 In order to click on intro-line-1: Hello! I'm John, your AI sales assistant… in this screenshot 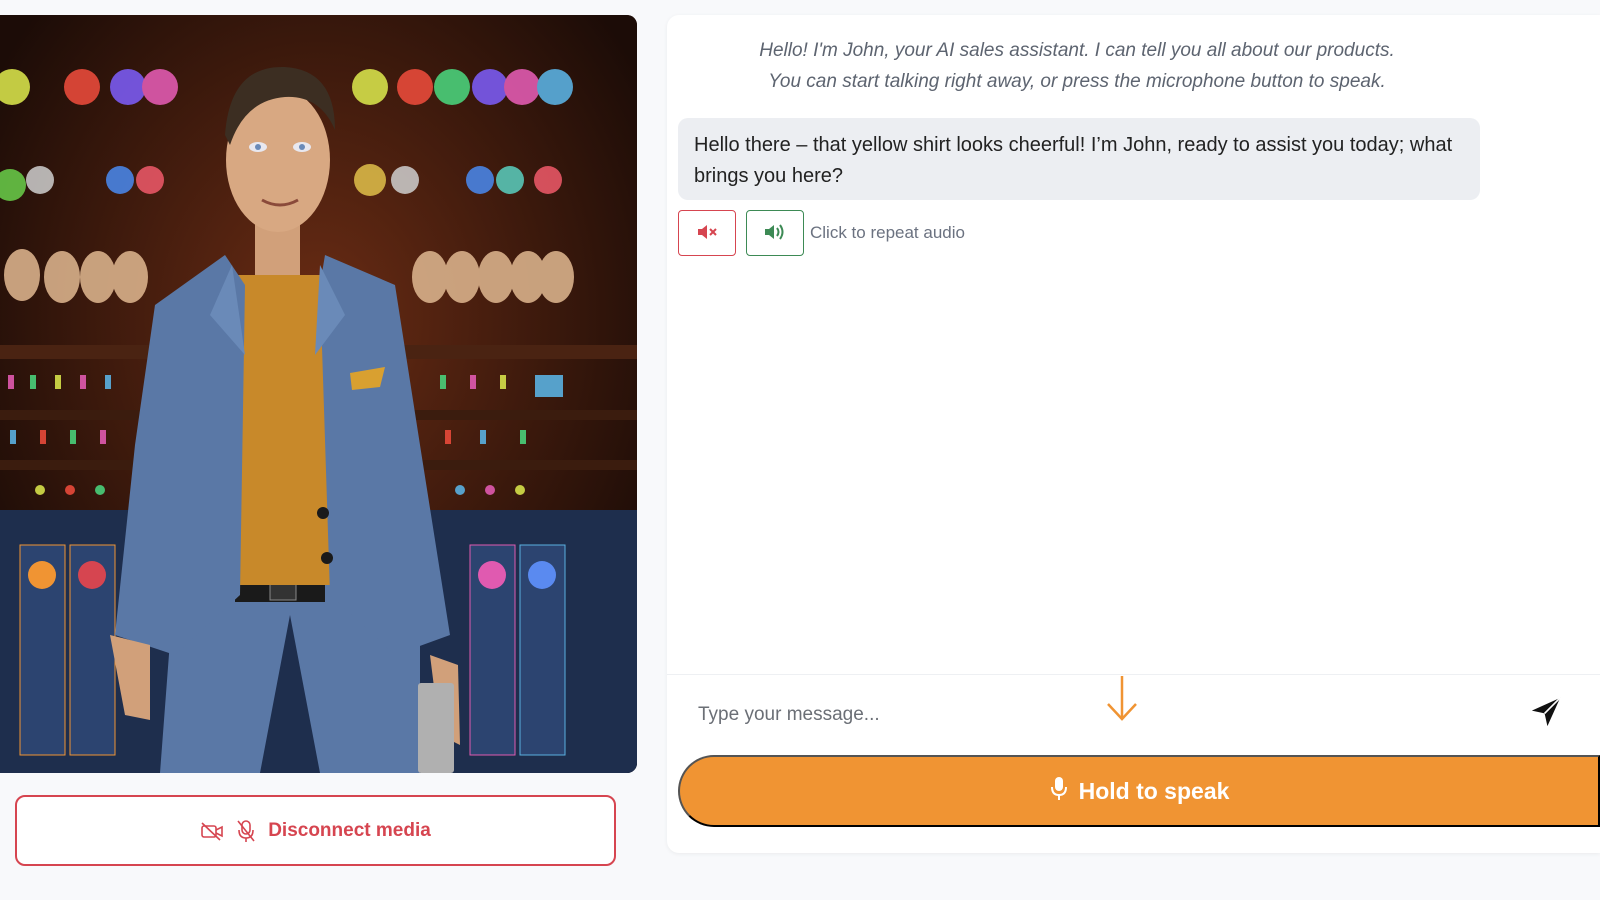, I will do `click(1077, 50)`.